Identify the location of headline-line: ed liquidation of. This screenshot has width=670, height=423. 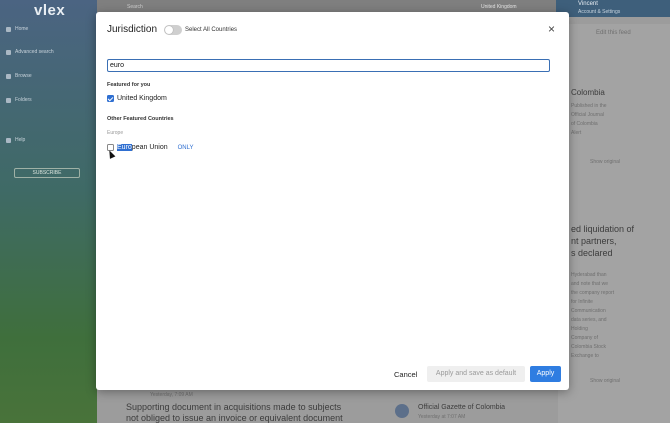
(603, 229).